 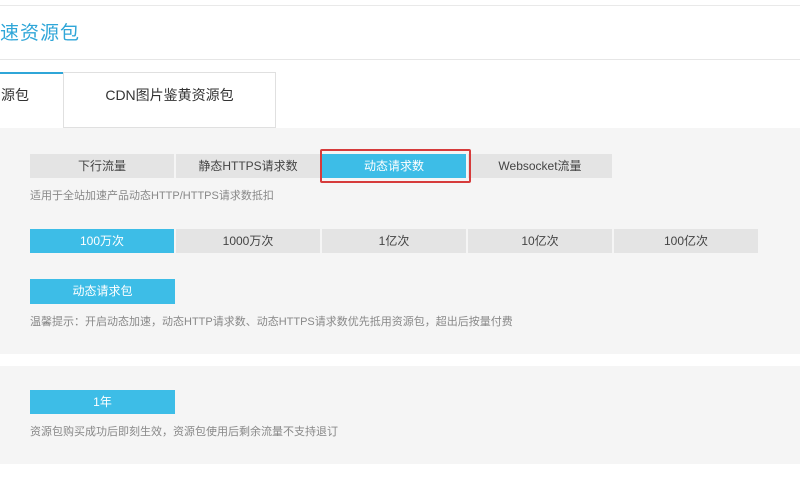 What do you see at coordinates (400, 59) in the screenshot?
I see `title-divider` at bounding box center [400, 59].